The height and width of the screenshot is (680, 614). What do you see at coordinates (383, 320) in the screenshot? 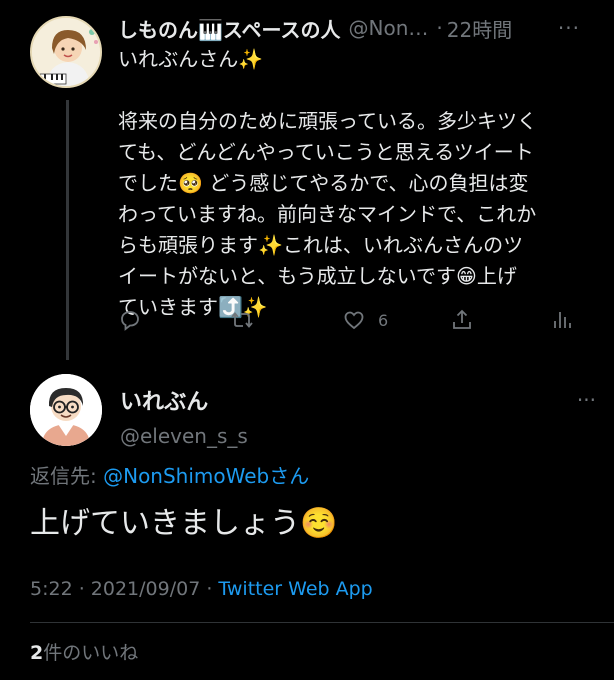
I see `like-count: 6` at bounding box center [383, 320].